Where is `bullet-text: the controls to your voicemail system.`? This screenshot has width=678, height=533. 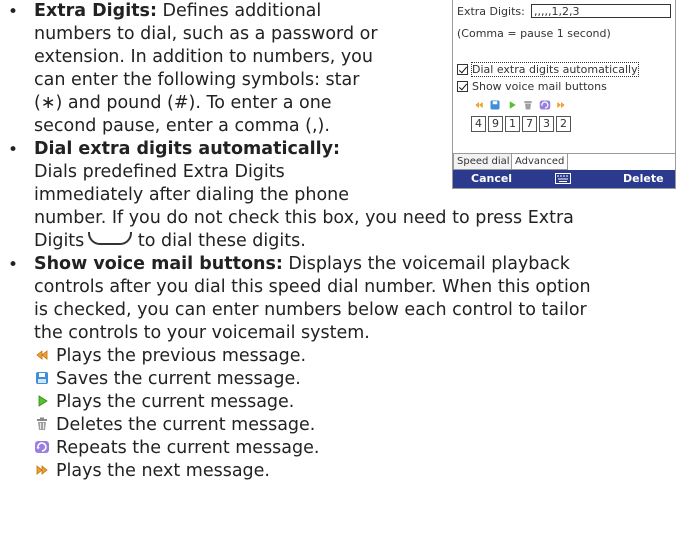
bullet-text: the controls to your voicemail system. is located at coordinates (202, 333).